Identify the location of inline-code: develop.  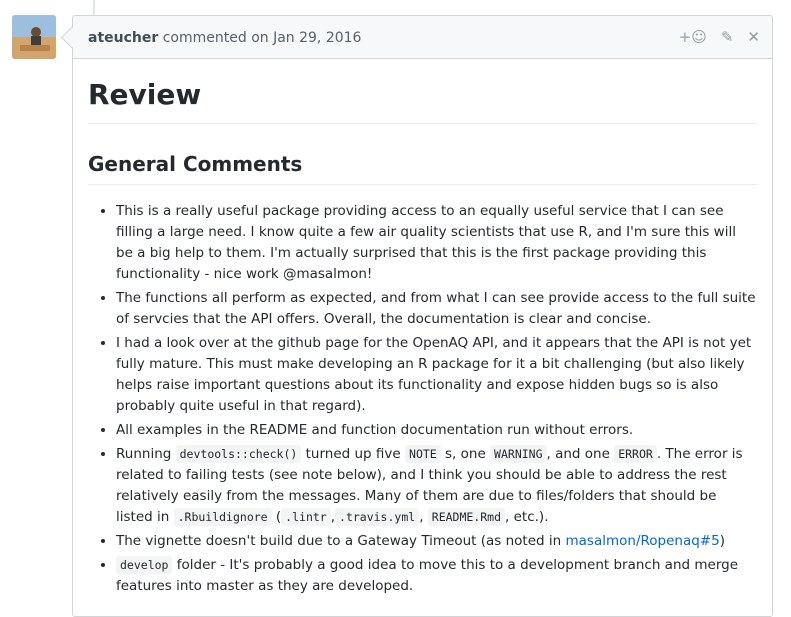
(144, 565).